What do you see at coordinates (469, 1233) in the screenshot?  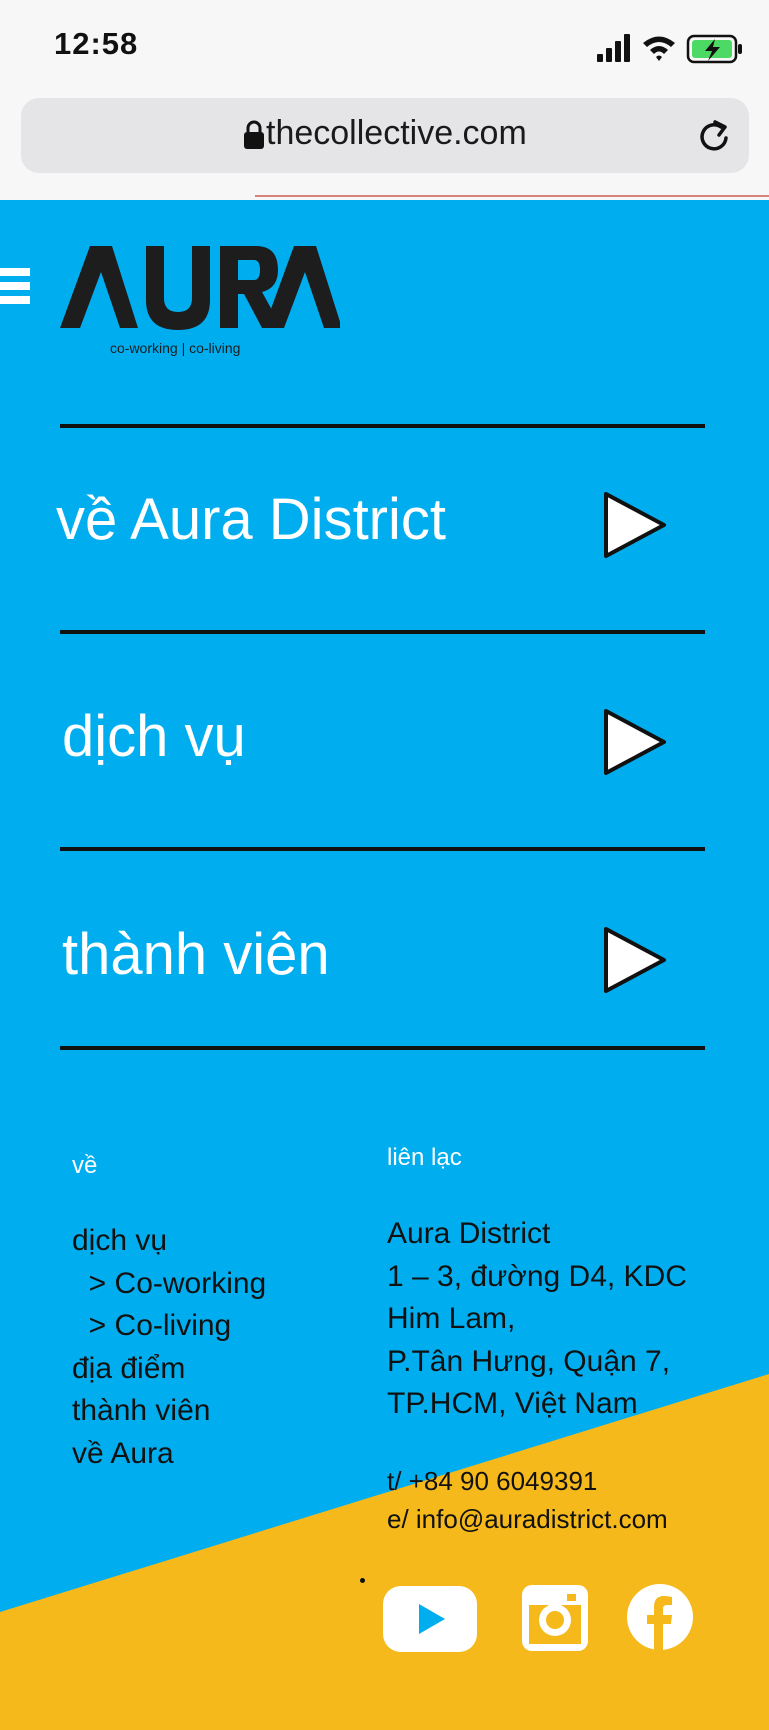 I see `address-line: Aura District` at bounding box center [469, 1233].